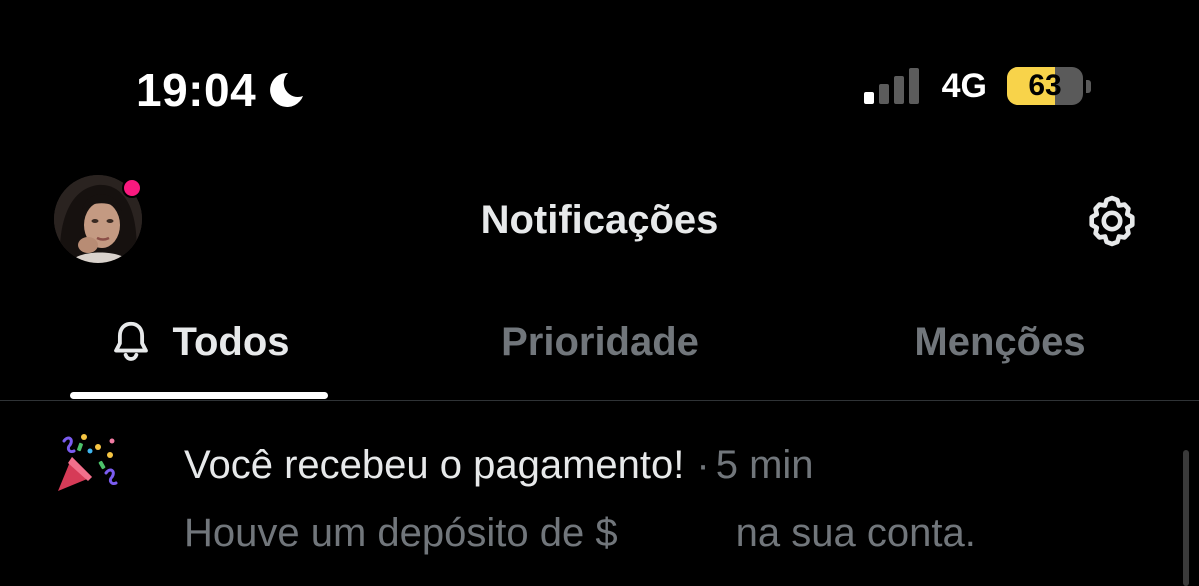 Image resolution: width=1199 pixels, height=586 pixels. I want to click on tab-mencoes: Menções, so click(1000, 350).